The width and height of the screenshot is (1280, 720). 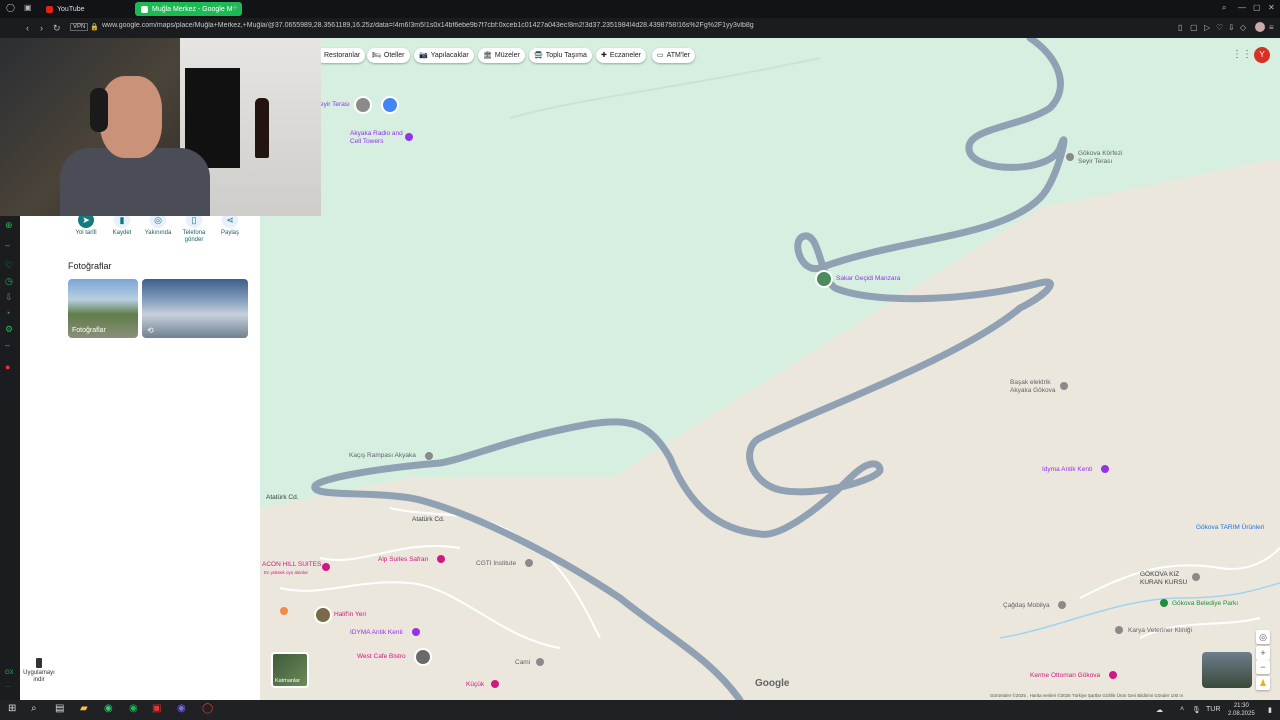 I want to click on app-download-link: Uygulamayı indir, so click(x=39, y=671).